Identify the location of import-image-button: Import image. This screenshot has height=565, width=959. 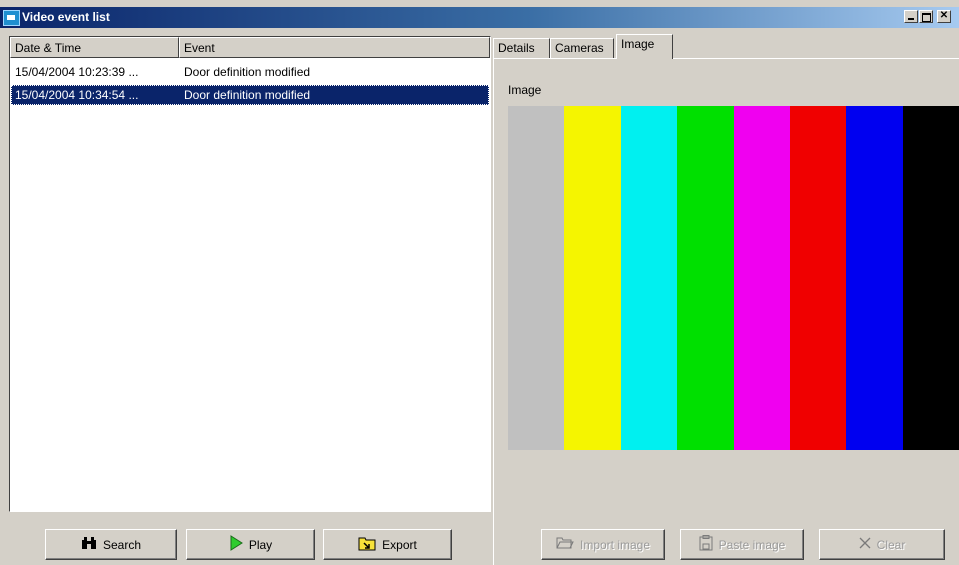
(603, 544).